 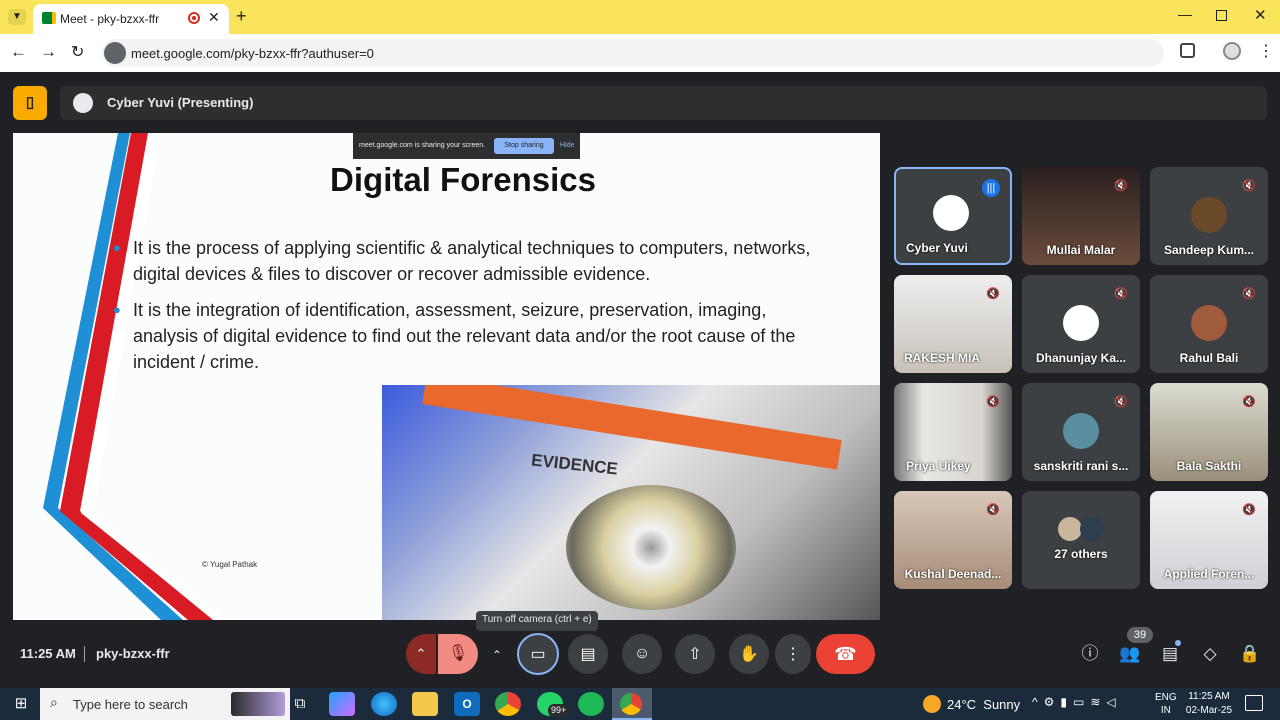 I want to click on address-bar: meet.google.com/pky-bzxx-ffr?authuser=0, so click(x=633, y=53).